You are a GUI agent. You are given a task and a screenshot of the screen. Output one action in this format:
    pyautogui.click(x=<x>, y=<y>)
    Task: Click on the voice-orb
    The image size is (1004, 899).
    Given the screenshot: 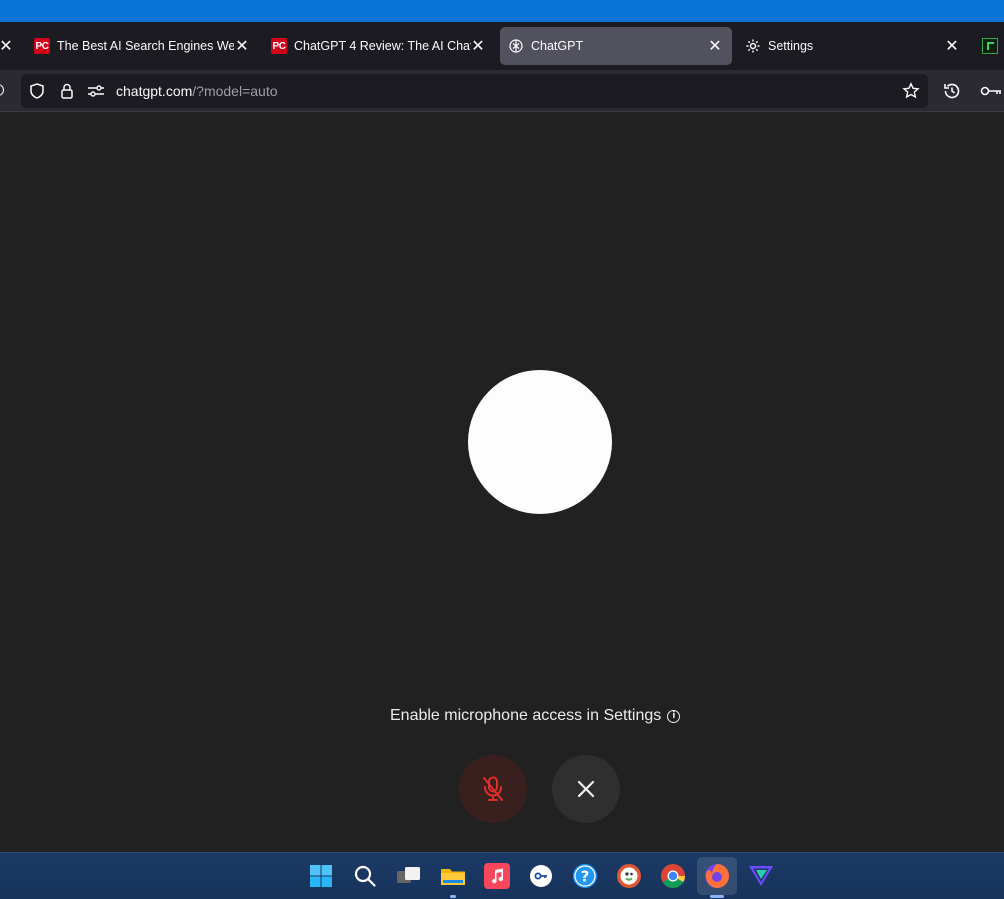 What is the action you would take?
    pyautogui.click(x=540, y=442)
    